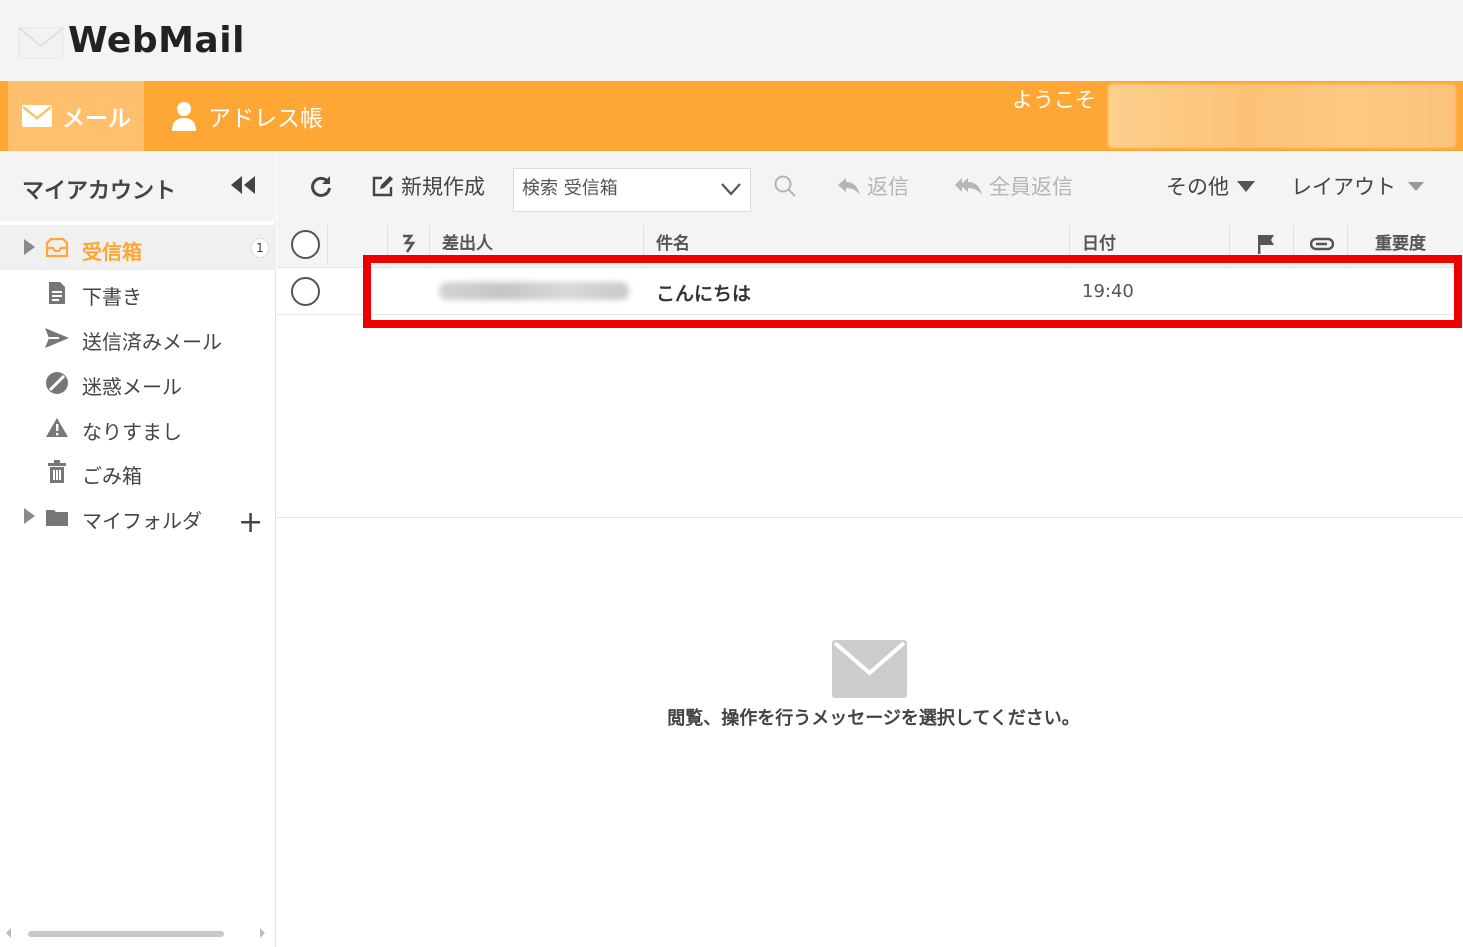  I want to click on tab-mail: メール, so click(76, 116).